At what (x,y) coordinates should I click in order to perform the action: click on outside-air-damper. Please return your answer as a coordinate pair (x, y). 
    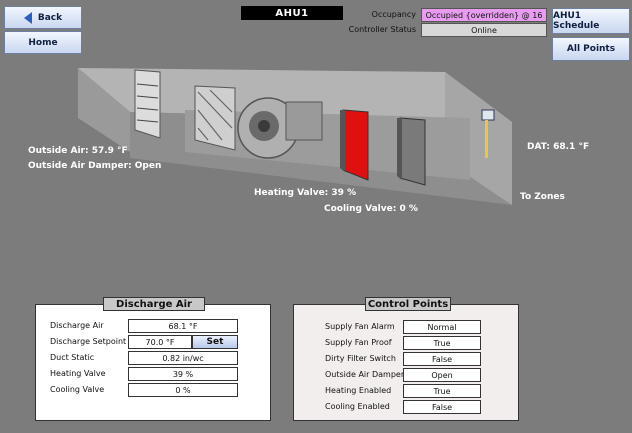
    Looking at the image, I should click on (147, 104).